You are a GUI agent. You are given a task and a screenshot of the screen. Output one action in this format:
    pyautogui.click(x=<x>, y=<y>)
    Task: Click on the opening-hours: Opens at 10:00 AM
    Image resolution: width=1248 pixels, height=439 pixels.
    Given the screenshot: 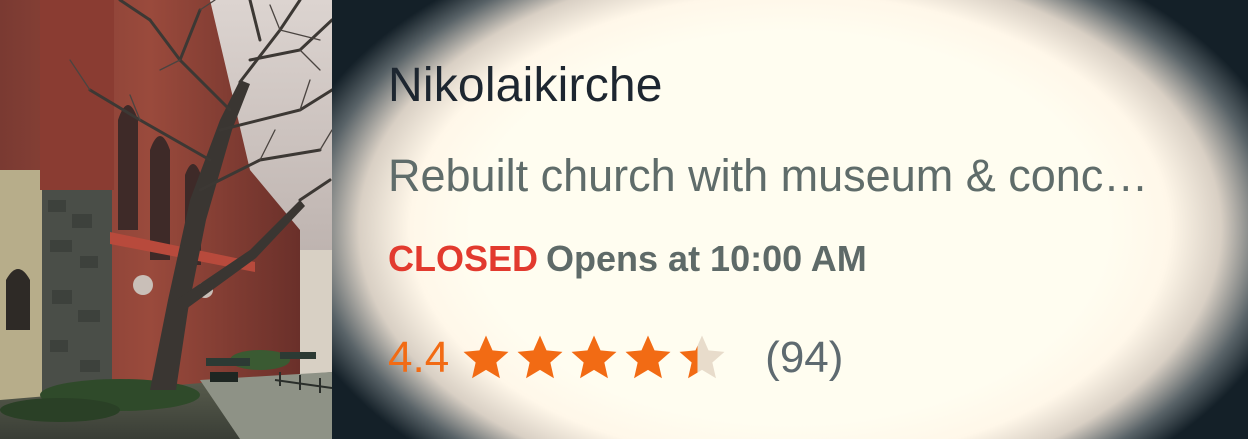 What is the action you would take?
    pyautogui.click(x=706, y=258)
    